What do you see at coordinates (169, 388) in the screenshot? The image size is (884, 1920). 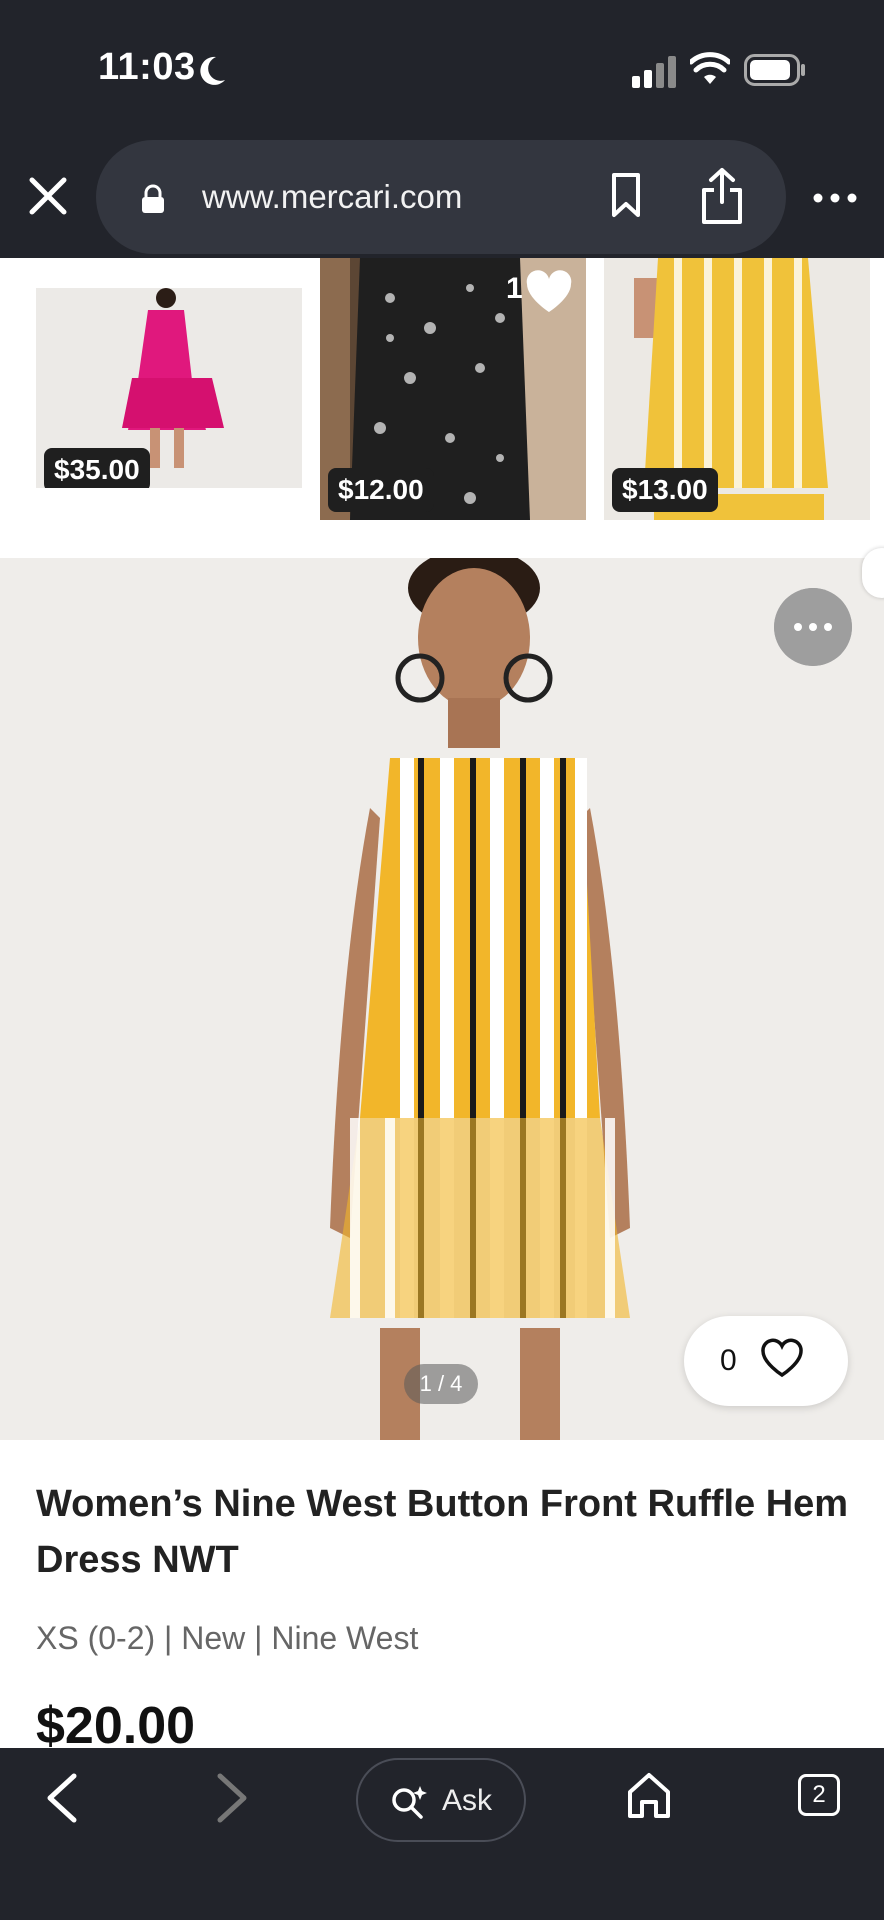 I see `similar-item-1: $35.00` at bounding box center [169, 388].